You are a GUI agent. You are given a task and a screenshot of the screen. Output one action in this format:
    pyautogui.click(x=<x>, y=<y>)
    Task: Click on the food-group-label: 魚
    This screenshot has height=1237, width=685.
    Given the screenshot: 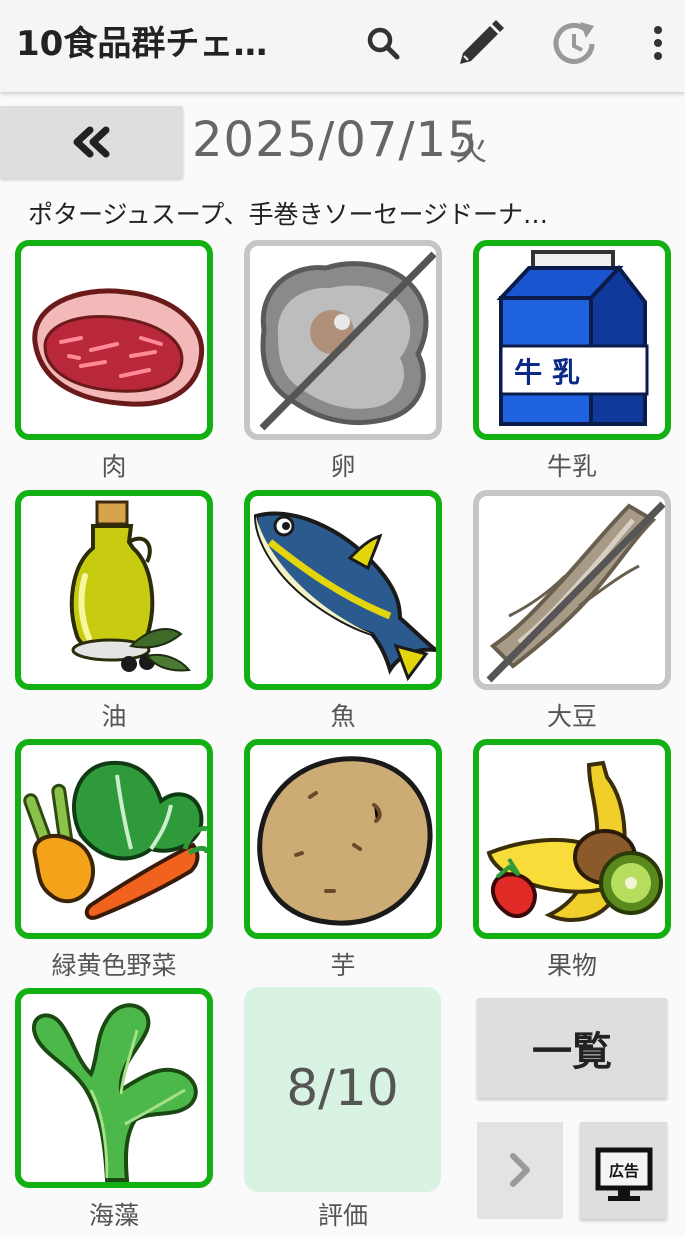 What is the action you would take?
    pyautogui.click(x=343, y=716)
    